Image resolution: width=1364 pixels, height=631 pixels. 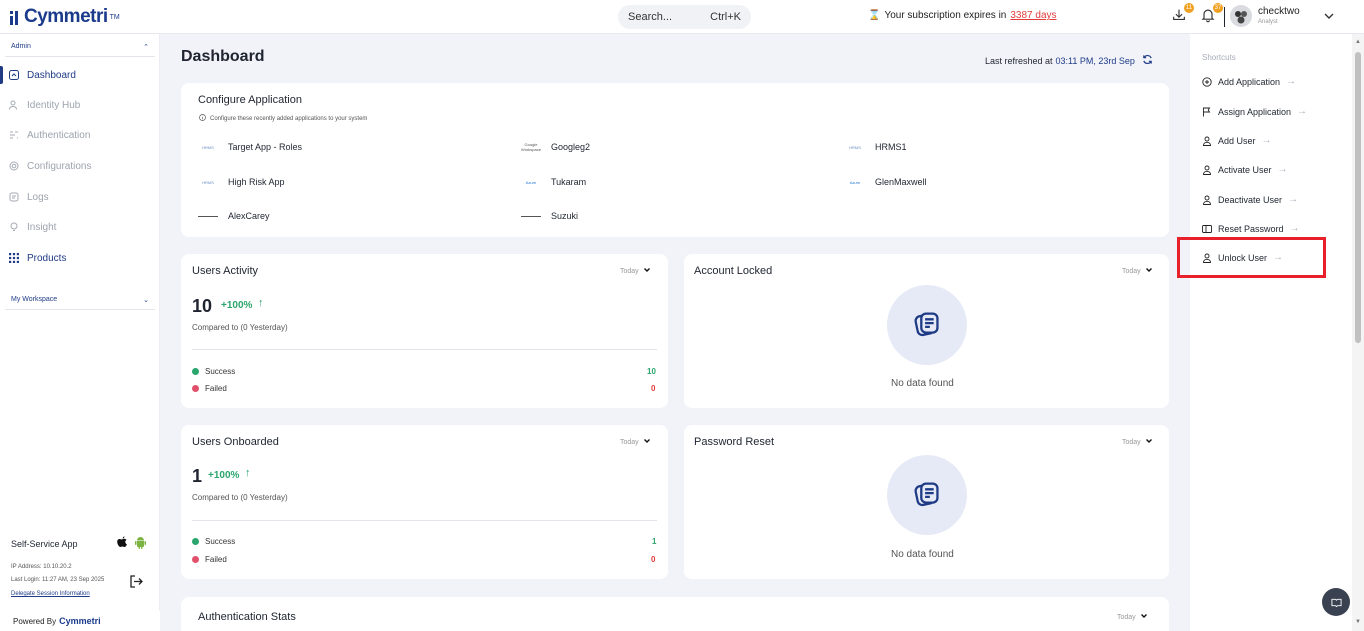 What do you see at coordinates (80, 197) in the screenshot?
I see `sidebar-item-logs: Logs` at bounding box center [80, 197].